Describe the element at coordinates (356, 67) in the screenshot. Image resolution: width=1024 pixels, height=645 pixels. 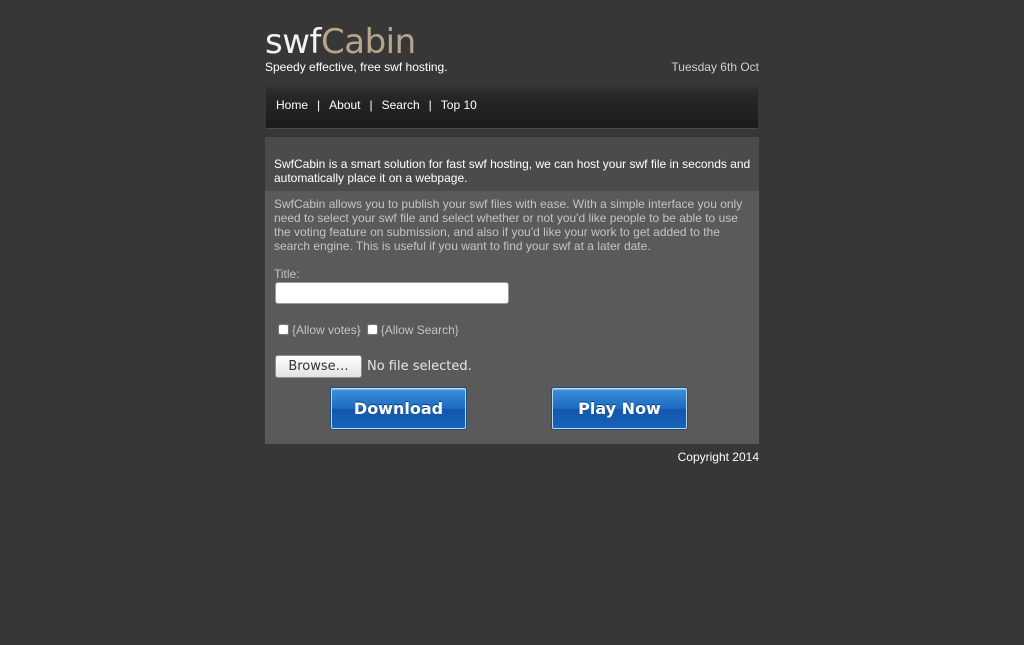
I see `tagline: Speedy effective, free swf hosting.` at that location.